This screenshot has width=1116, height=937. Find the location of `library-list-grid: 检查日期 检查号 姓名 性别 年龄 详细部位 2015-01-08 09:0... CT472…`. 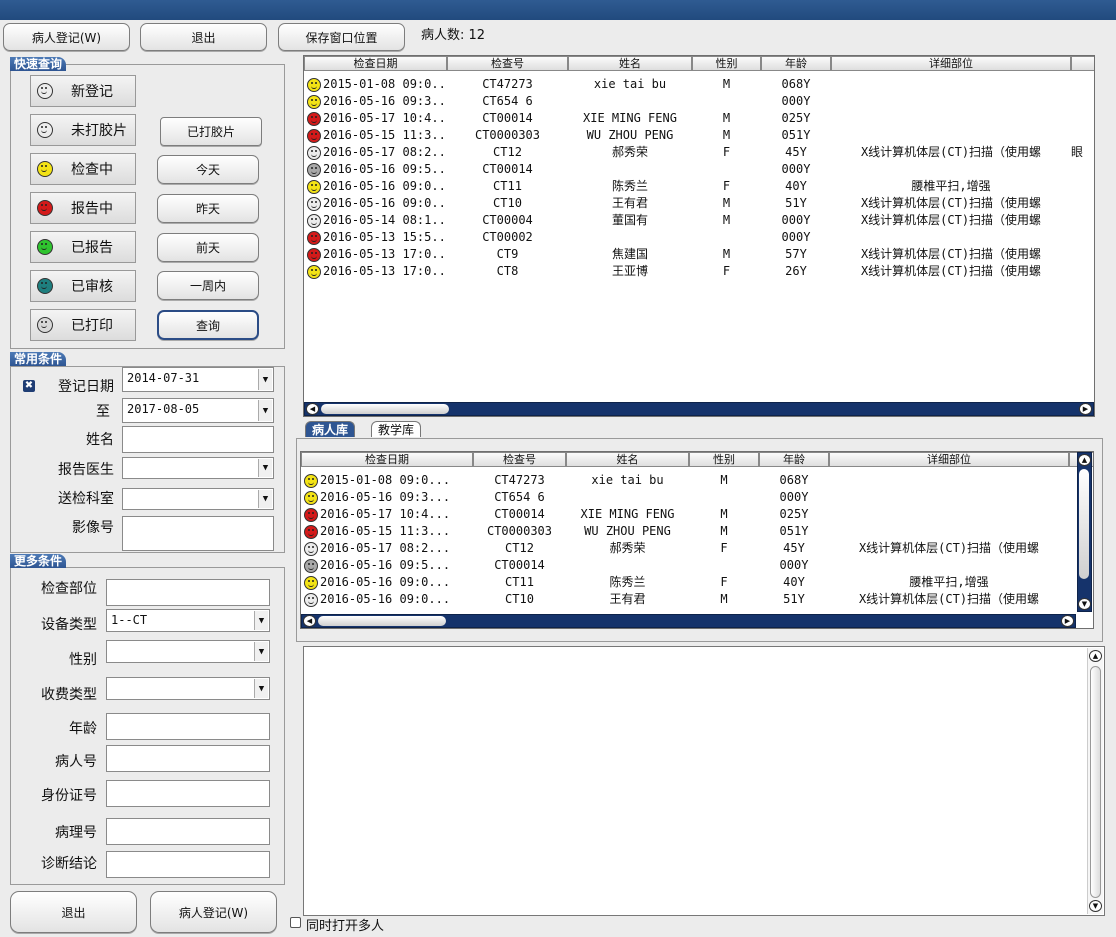

library-list-grid: 检查日期 检查号 姓名 性别 年龄 详细部位 2015-01-08 09:0... CT472… is located at coordinates (697, 540).